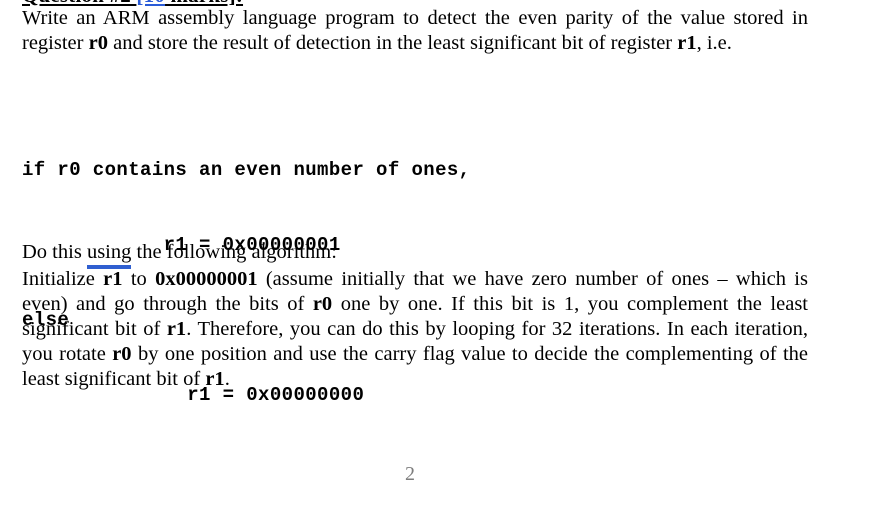 This screenshot has height=510, width=874. What do you see at coordinates (113, 279) in the screenshot?
I see `algo-register-r1-a: r1` at bounding box center [113, 279].